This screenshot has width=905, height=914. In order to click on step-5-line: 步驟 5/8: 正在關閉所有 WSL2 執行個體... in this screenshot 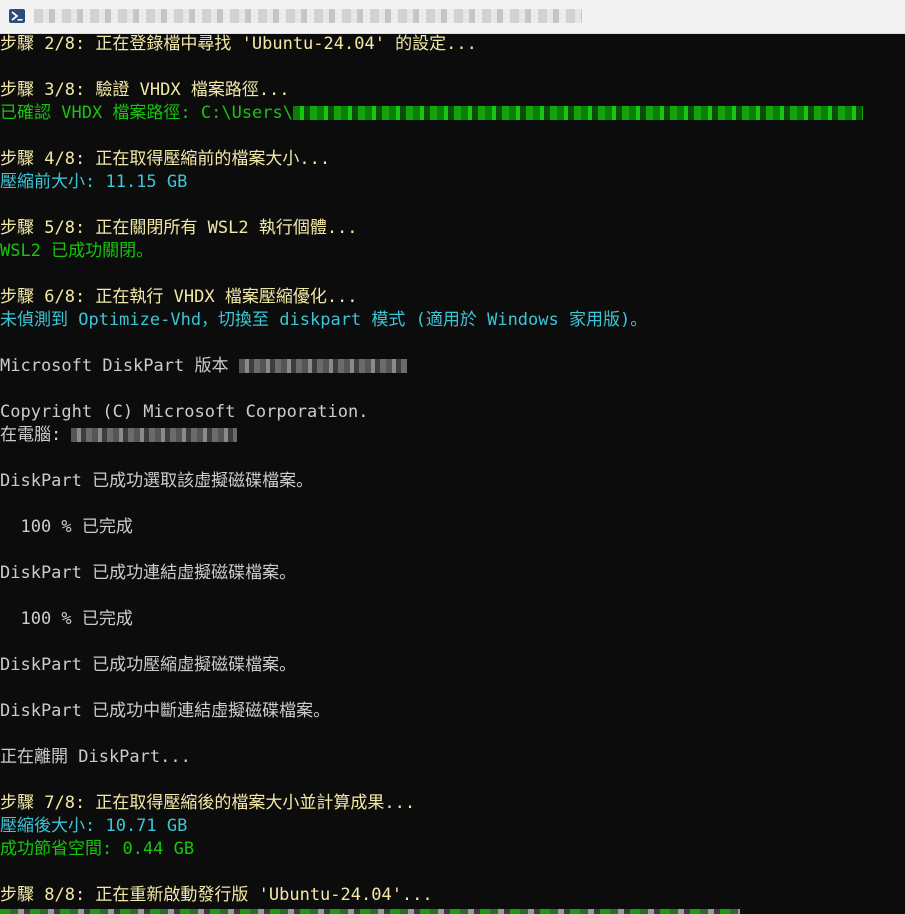, I will do `click(179, 228)`.